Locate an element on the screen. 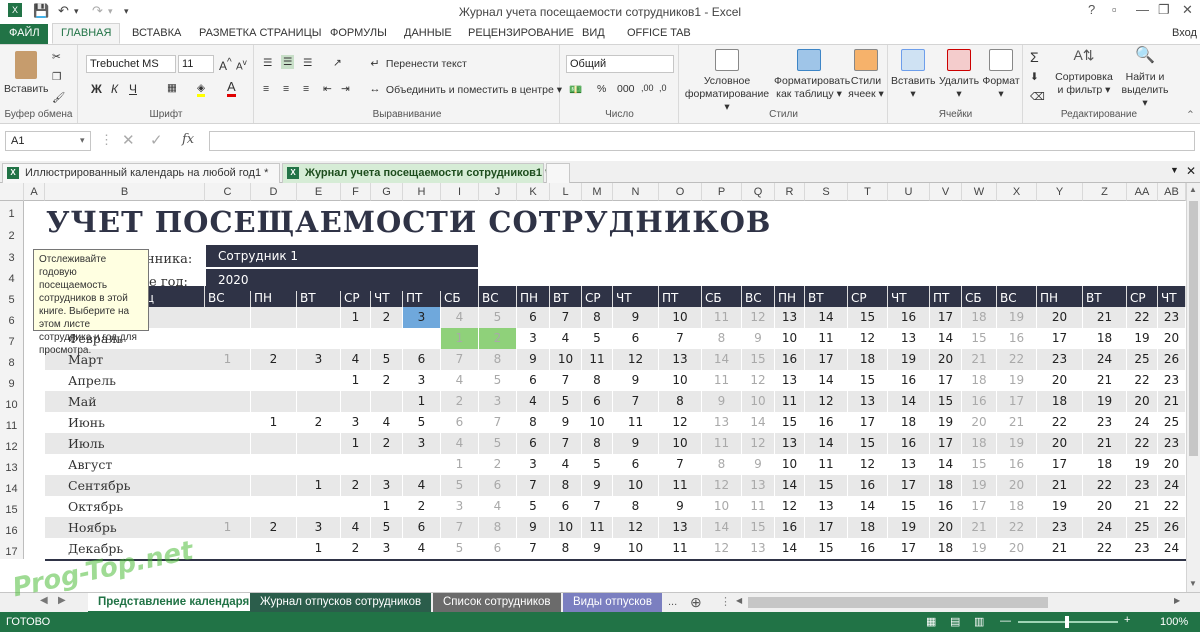  column-header: N is located at coordinates (636, 192).